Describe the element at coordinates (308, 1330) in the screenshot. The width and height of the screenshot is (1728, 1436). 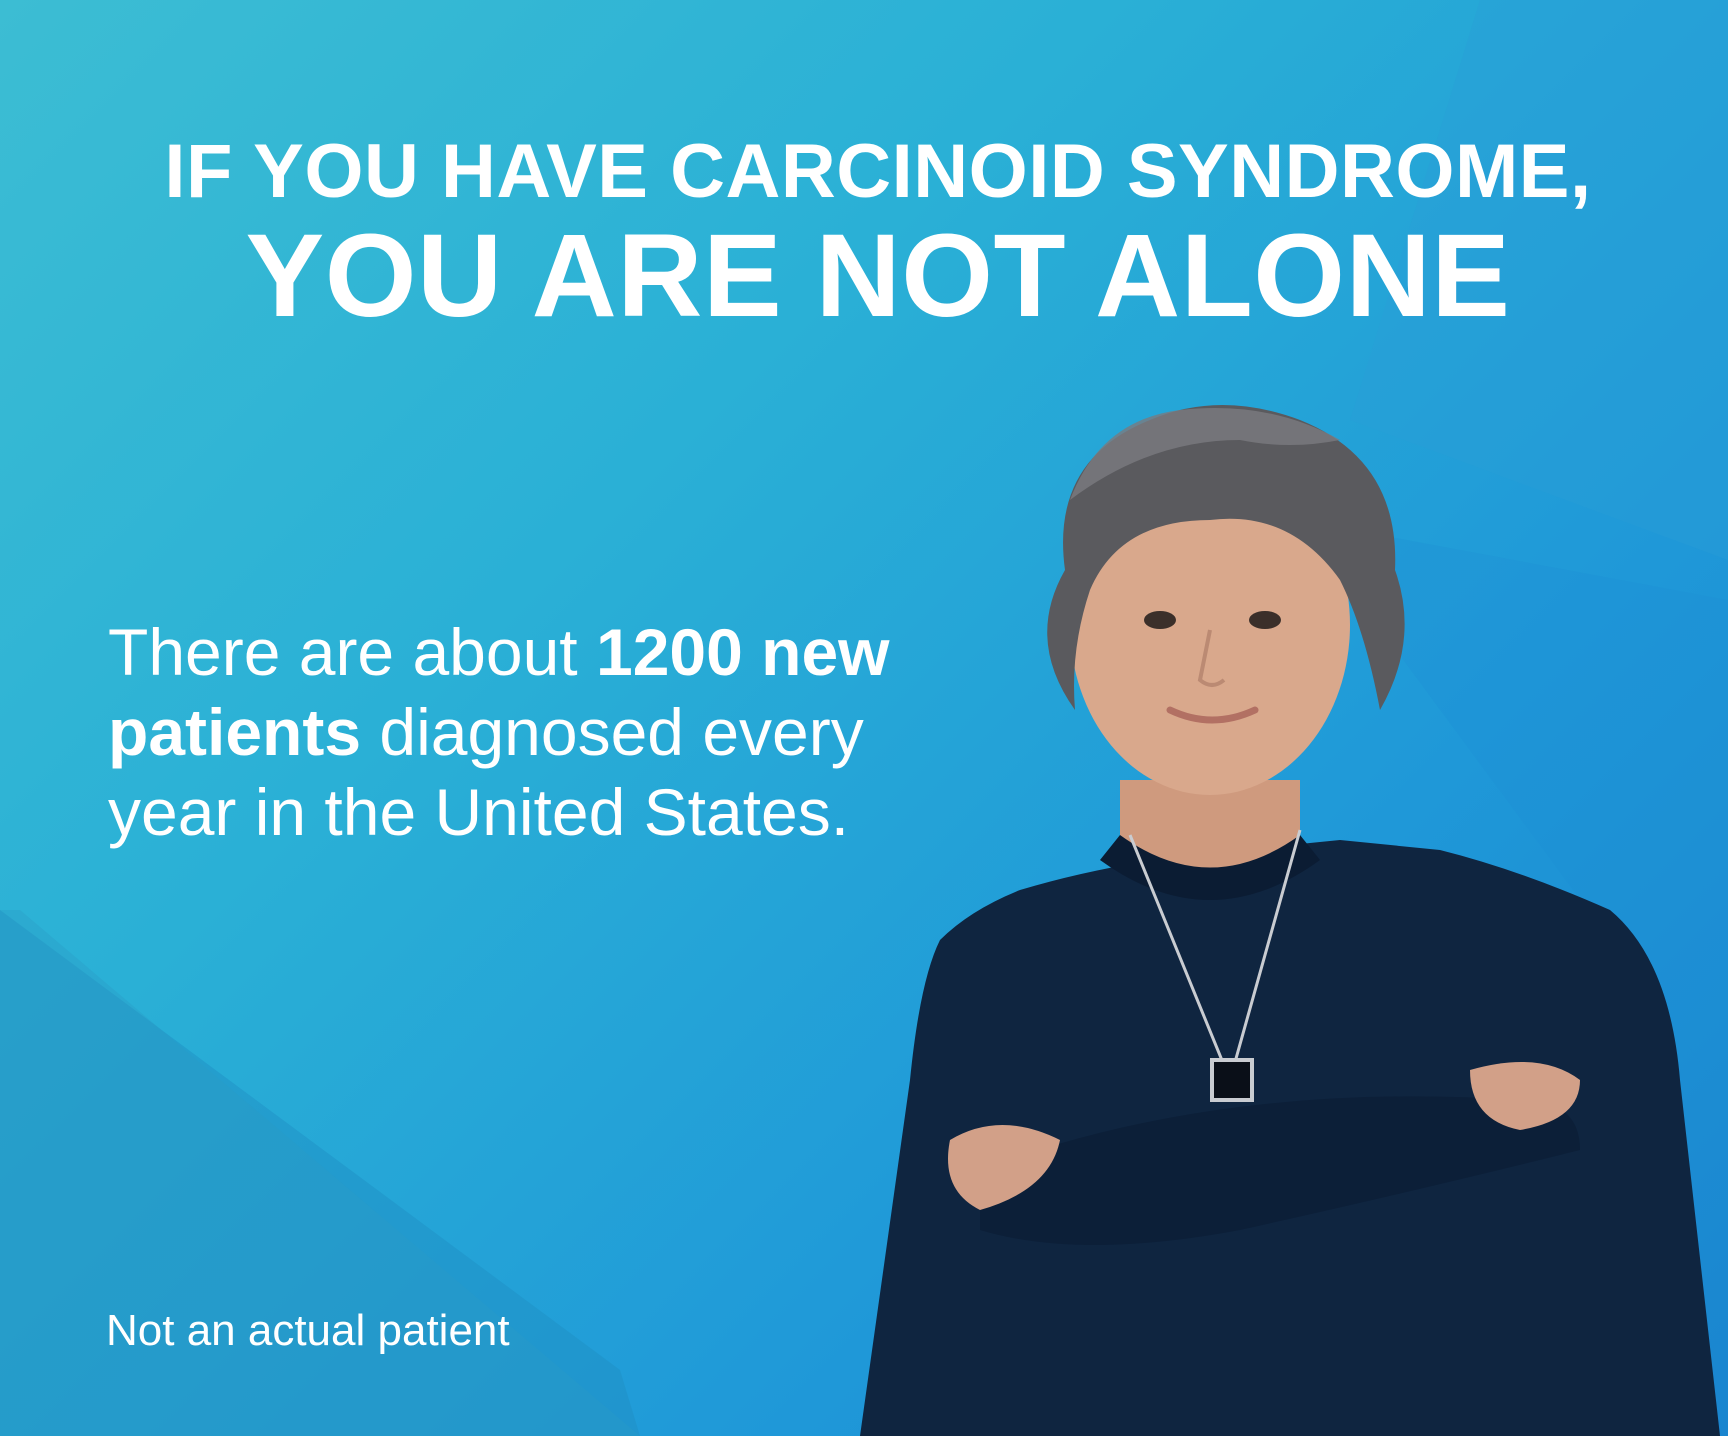
I see `disclaimer-text: Not an actual patient` at that location.